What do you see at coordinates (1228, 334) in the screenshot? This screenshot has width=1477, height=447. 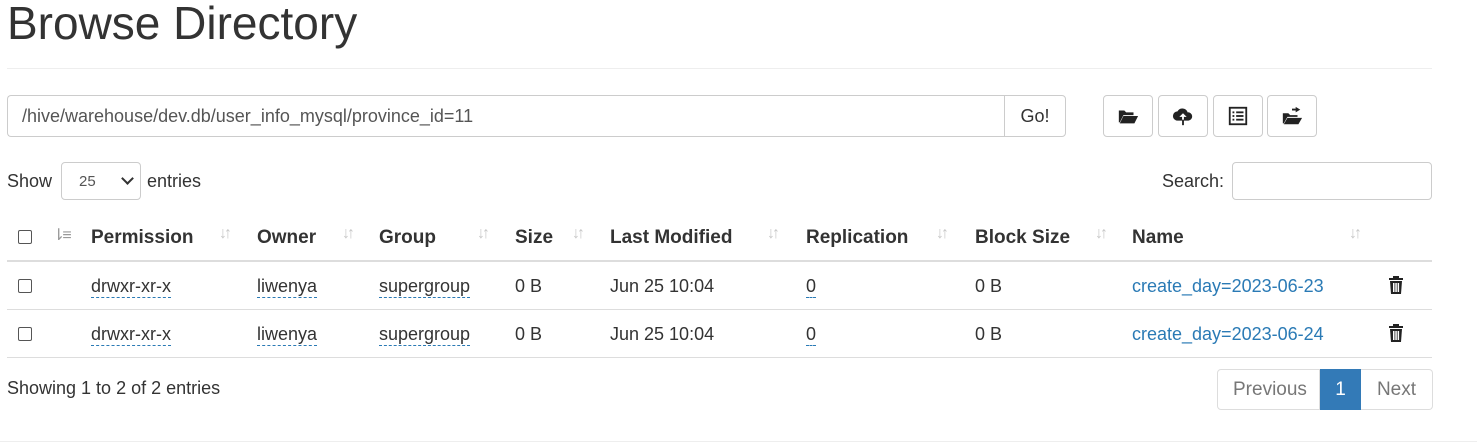 I see `directory-name-link: create_day=2023-06-24` at bounding box center [1228, 334].